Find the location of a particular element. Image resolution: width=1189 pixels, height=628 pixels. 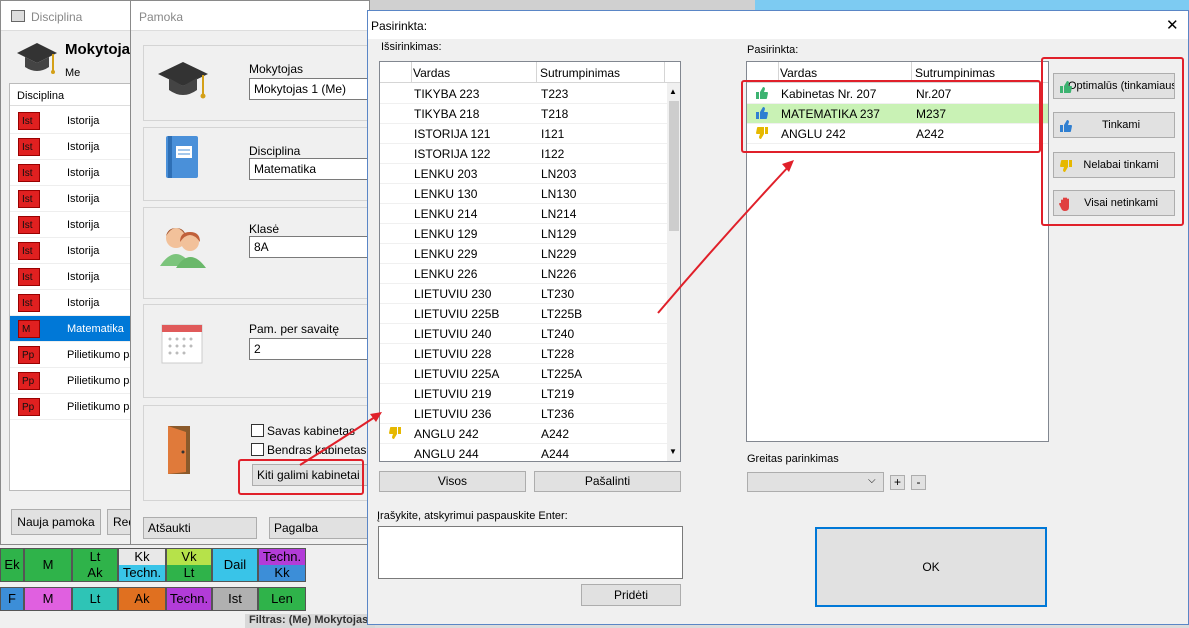

arrow-to-selected is located at coordinates (724, 239).